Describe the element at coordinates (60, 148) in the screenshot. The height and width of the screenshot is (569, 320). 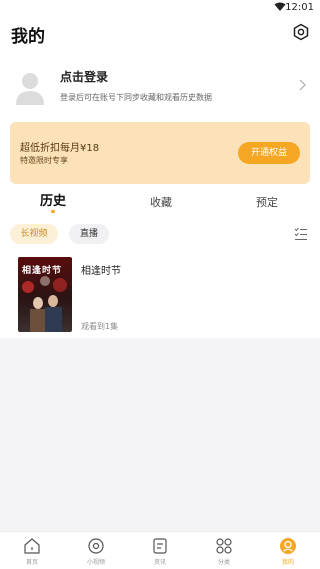
I see `vip-title: 超低折扣每月¥18` at that location.